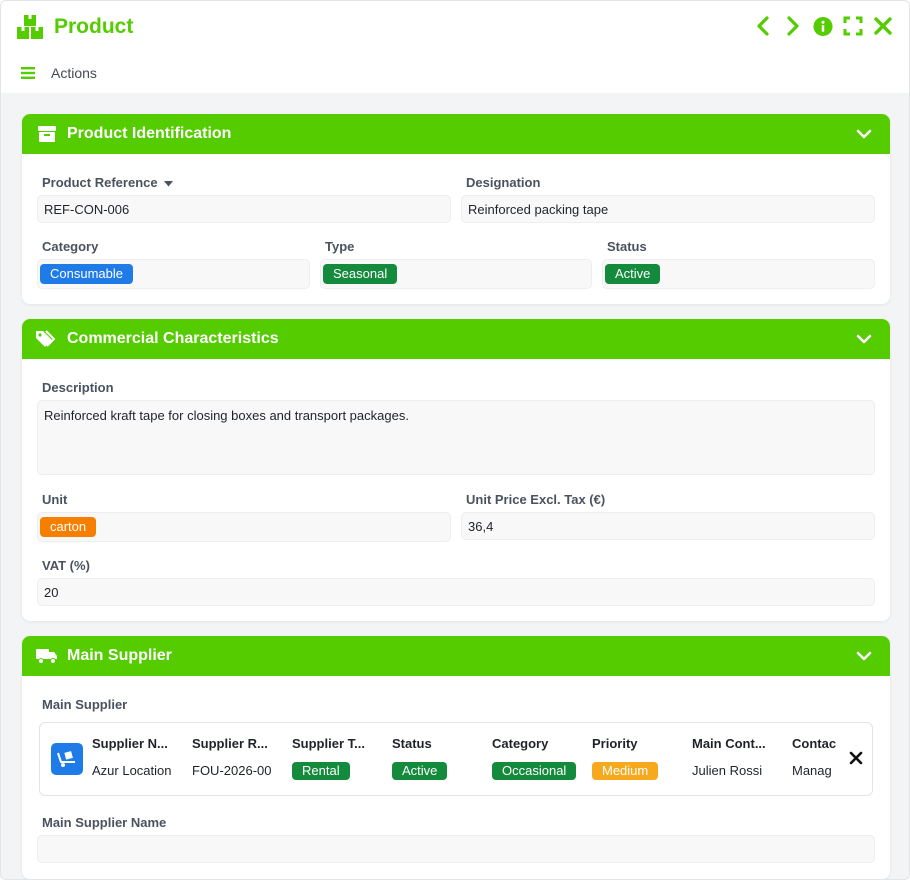 The width and height of the screenshot is (910, 880). I want to click on product-reference-field: REF-CON-006, so click(244, 209).